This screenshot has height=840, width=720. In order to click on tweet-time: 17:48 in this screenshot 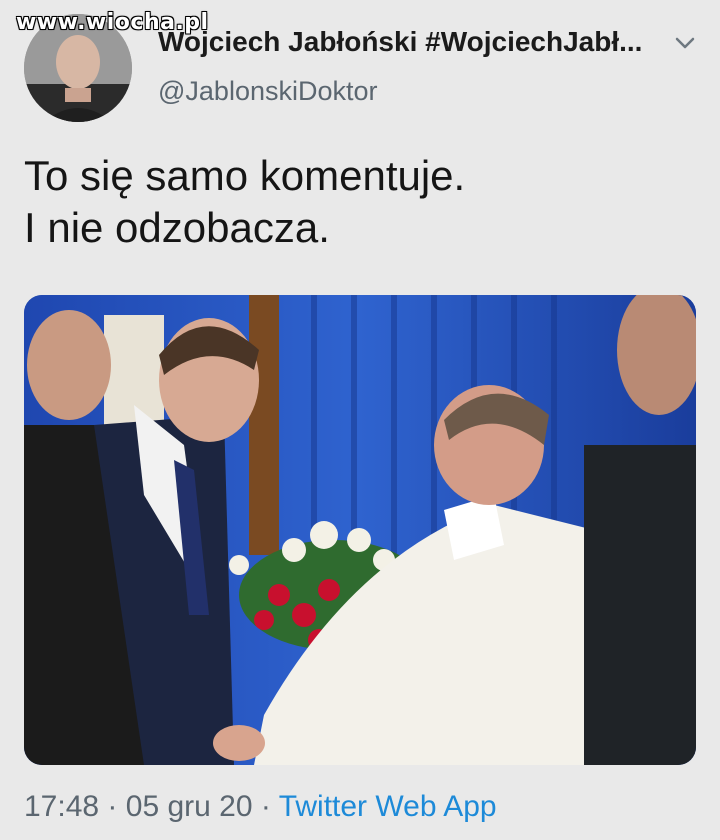, I will do `click(62, 806)`.